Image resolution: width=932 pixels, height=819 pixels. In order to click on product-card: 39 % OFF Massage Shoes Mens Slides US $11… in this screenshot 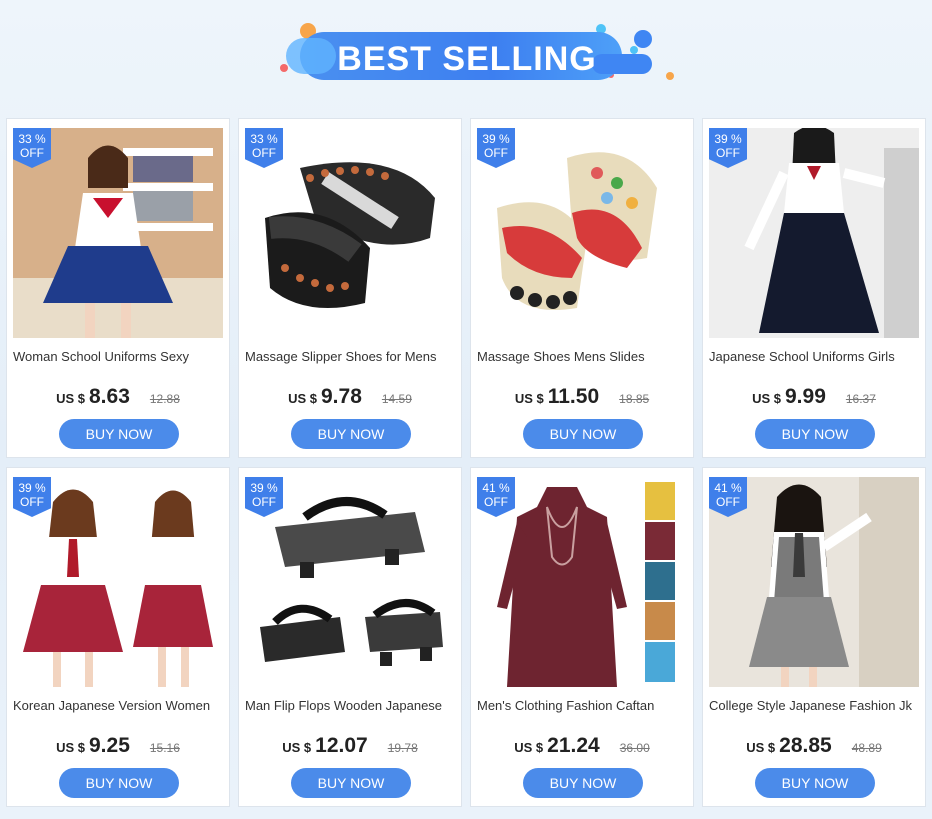, I will do `click(582, 288)`.